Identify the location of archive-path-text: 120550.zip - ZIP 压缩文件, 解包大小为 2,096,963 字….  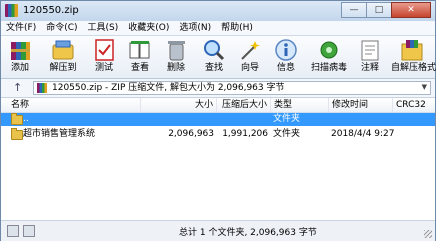
(168, 88).